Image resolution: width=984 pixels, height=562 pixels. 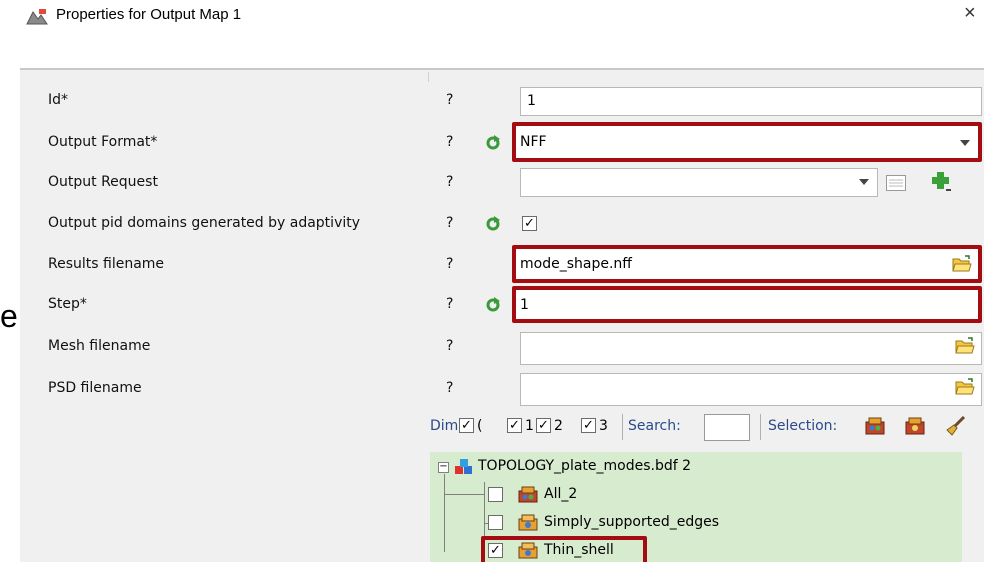 I want to click on tree-item-simply-supported-edges-checkbox, so click(x=495, y=522).